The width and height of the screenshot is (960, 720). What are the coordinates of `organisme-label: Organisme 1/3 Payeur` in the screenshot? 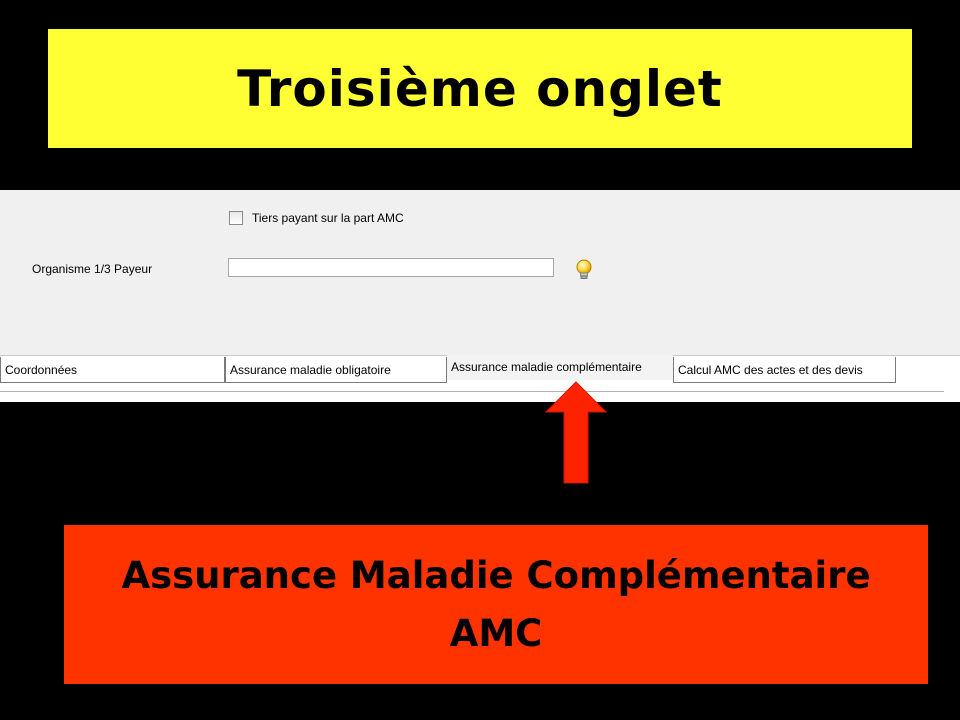 It's located at (92, 269).